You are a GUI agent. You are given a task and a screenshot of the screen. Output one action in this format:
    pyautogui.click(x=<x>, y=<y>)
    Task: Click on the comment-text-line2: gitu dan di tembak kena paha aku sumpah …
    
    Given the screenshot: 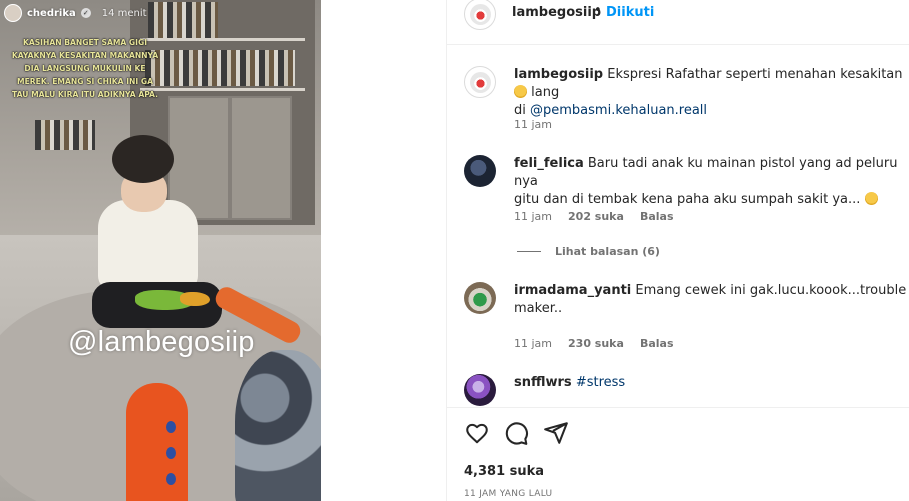 What is the action you would take?
    pyautogui.click(x=687, y=199)
    